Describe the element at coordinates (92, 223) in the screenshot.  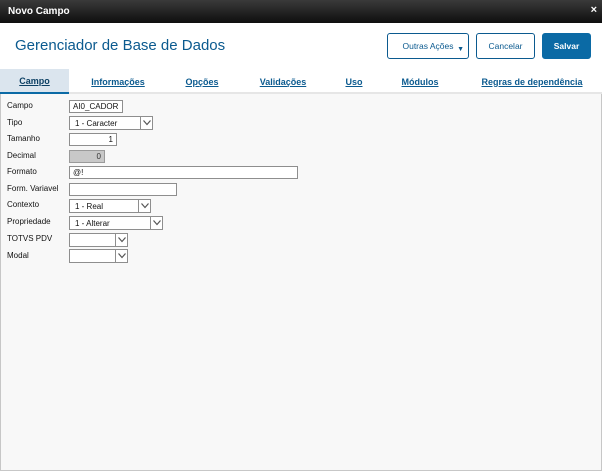
I see `propriedade-value: 1 - Alterar` at that location.